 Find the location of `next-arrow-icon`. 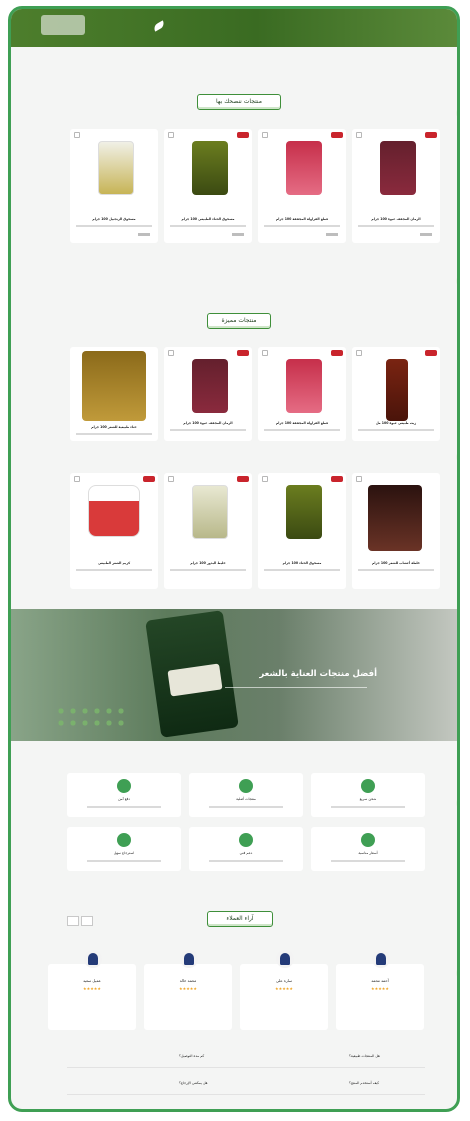

next-arrow-icon is located at coordinates (87, 921).